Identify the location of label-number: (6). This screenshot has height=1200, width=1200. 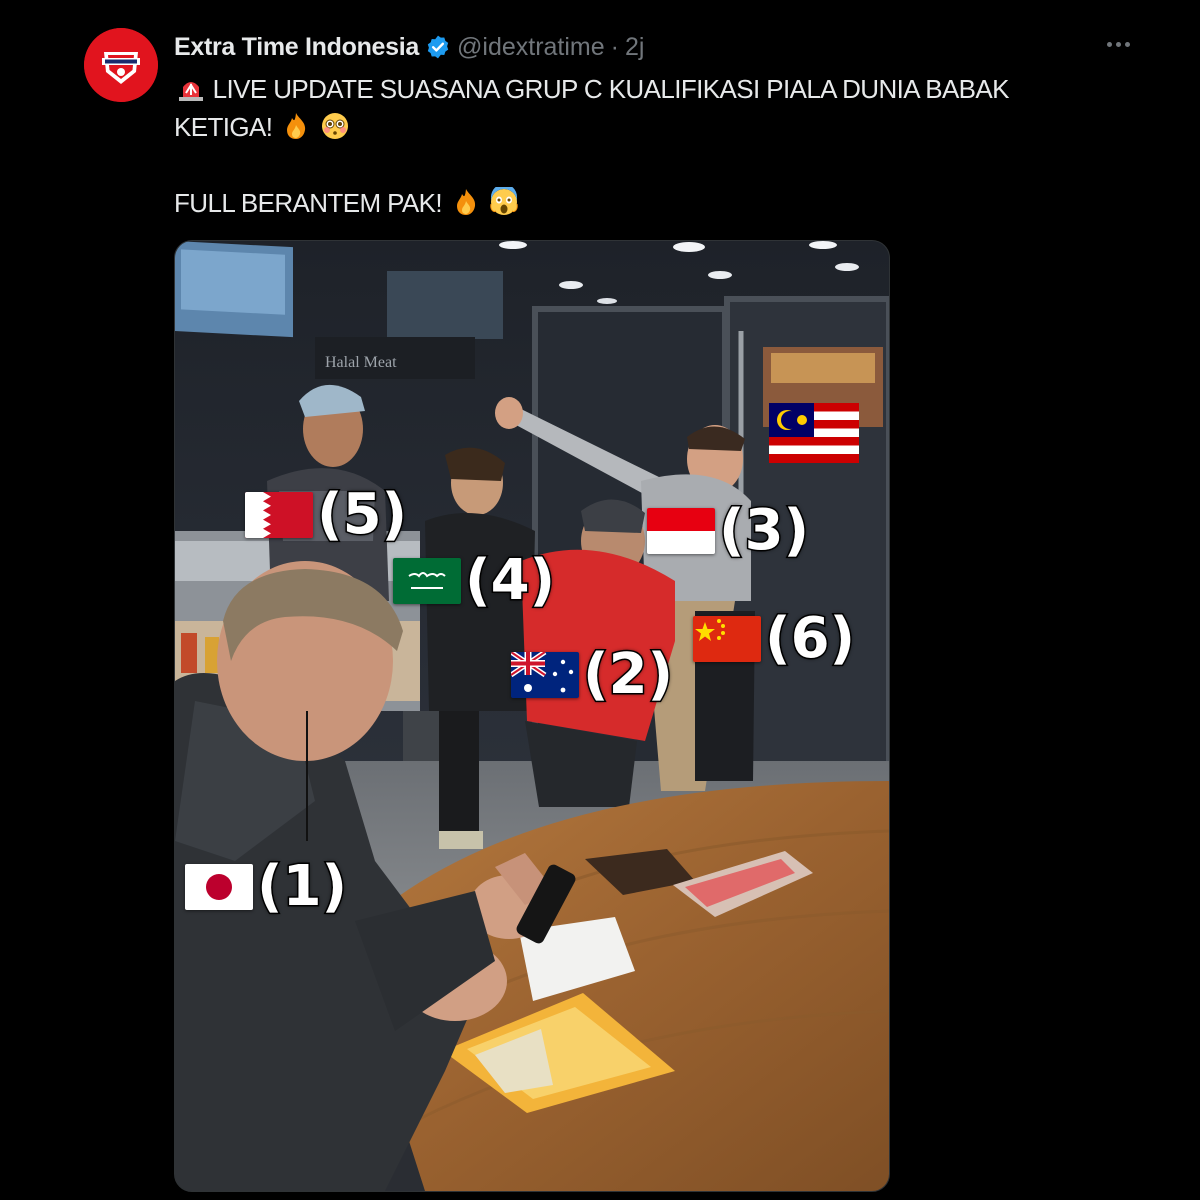
(809, 638).